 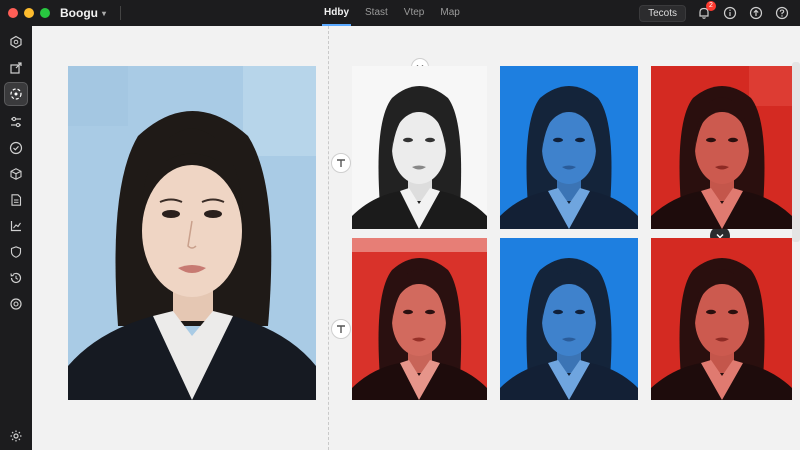 I want to click on variant-tile-blue, so click(x=569, y=147).